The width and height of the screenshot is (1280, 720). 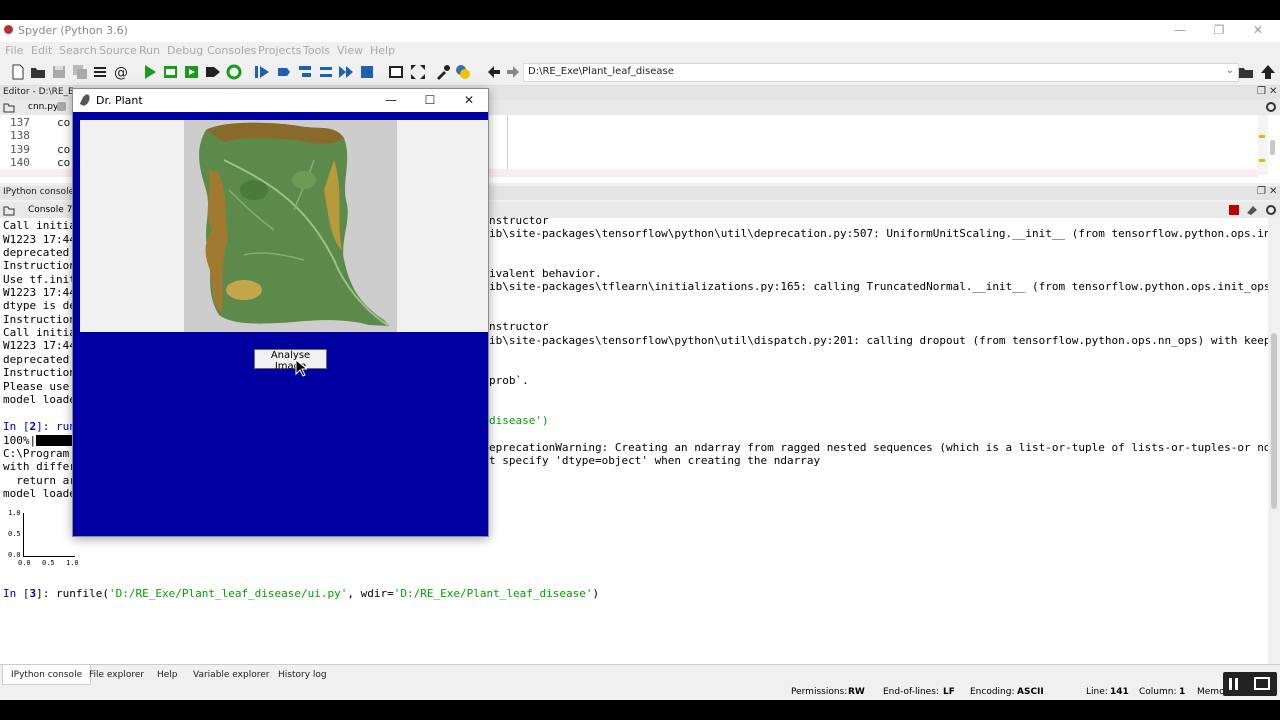 I want to click on python-path-icon, so click(x=463, y=72).